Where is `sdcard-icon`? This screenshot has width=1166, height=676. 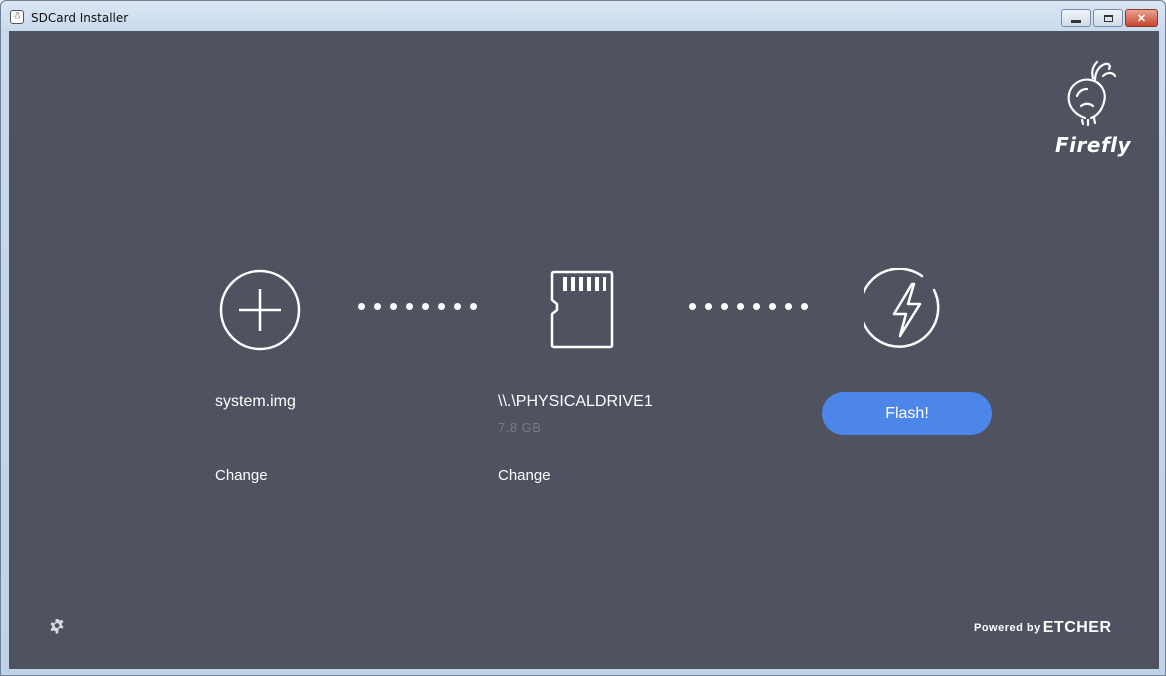 sdcard-icon is located at coordinates (582, 310).